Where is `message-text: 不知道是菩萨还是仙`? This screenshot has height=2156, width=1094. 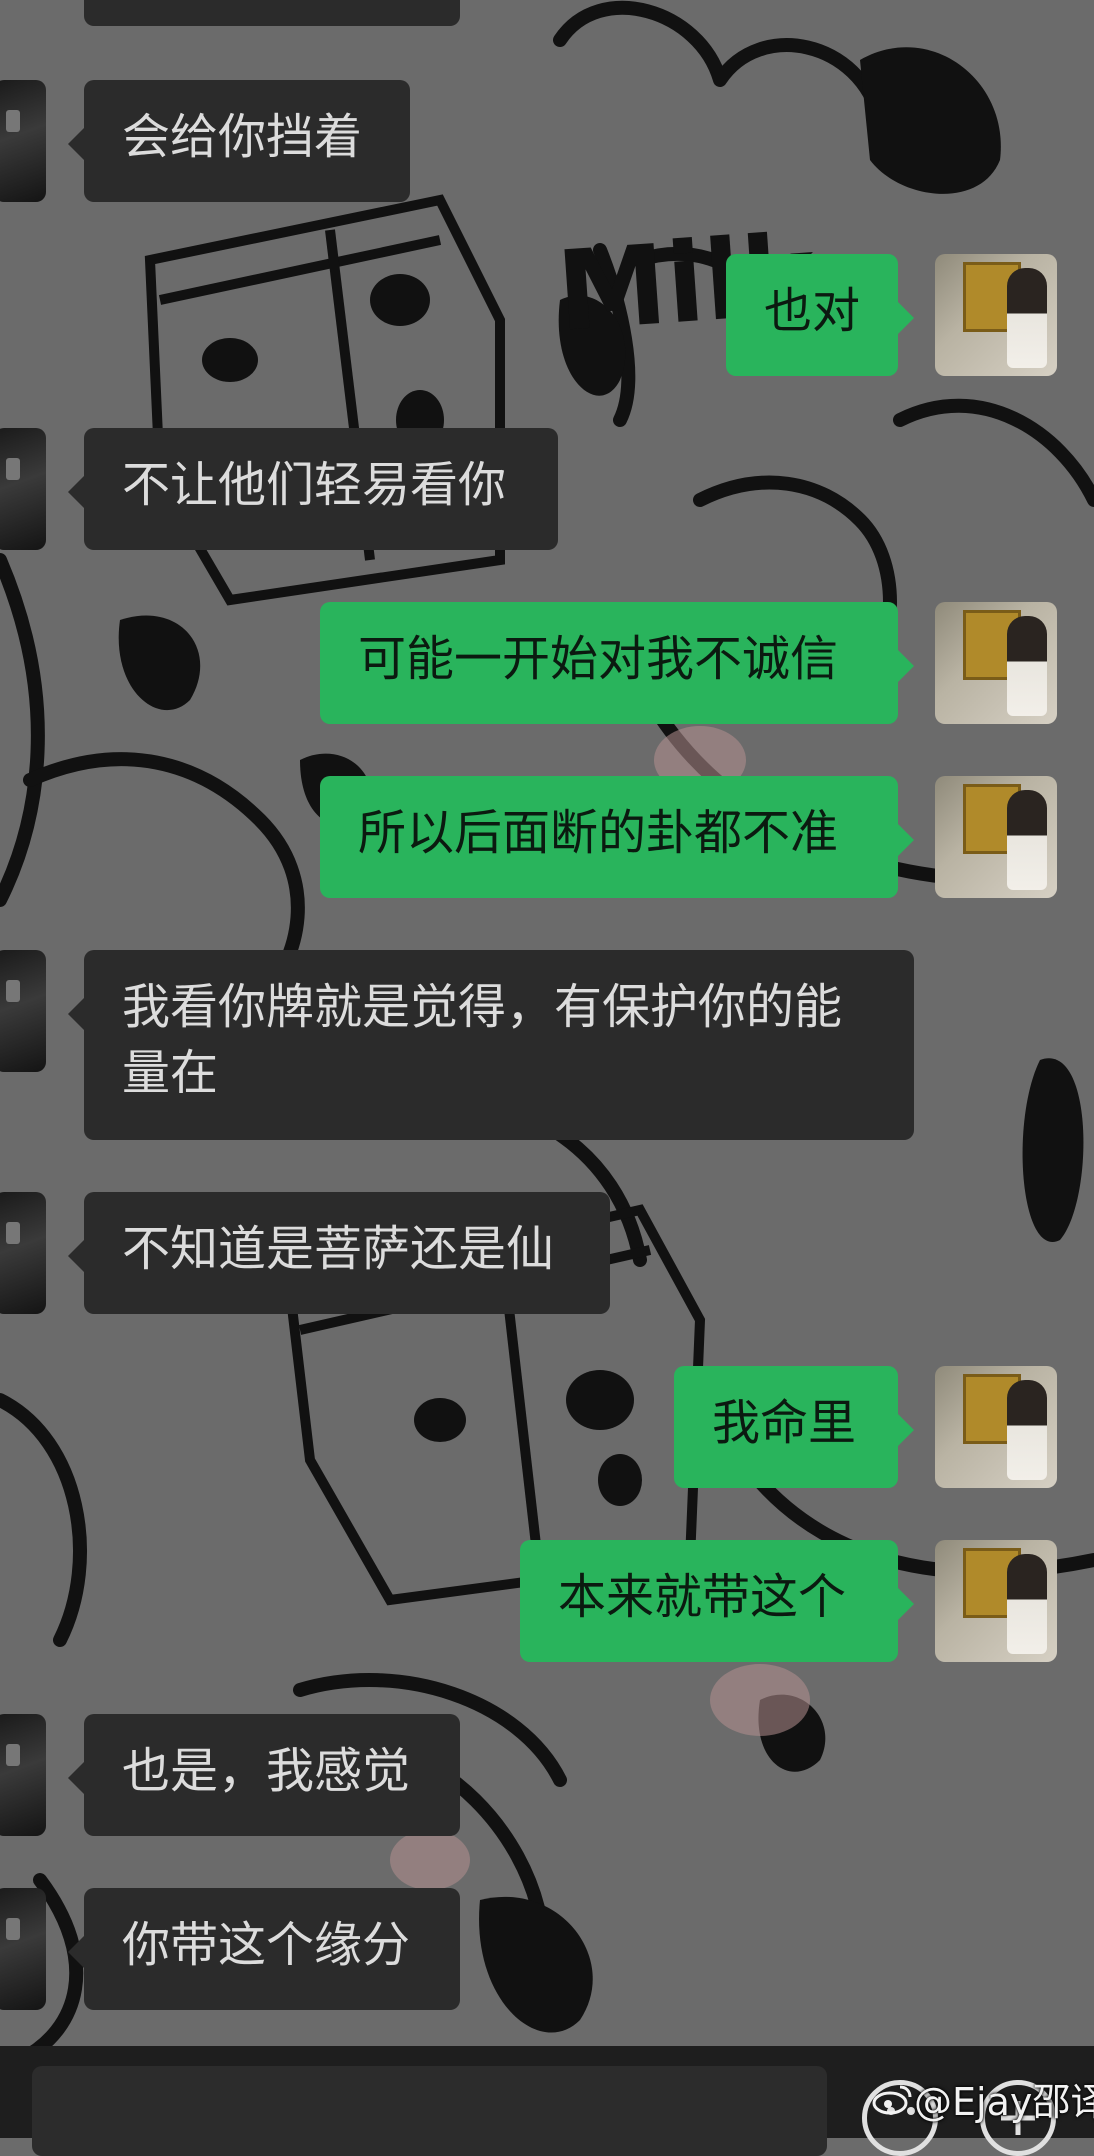
message-text: 不知道是菩萨还是仙 is located at coordinates (338, 1249).